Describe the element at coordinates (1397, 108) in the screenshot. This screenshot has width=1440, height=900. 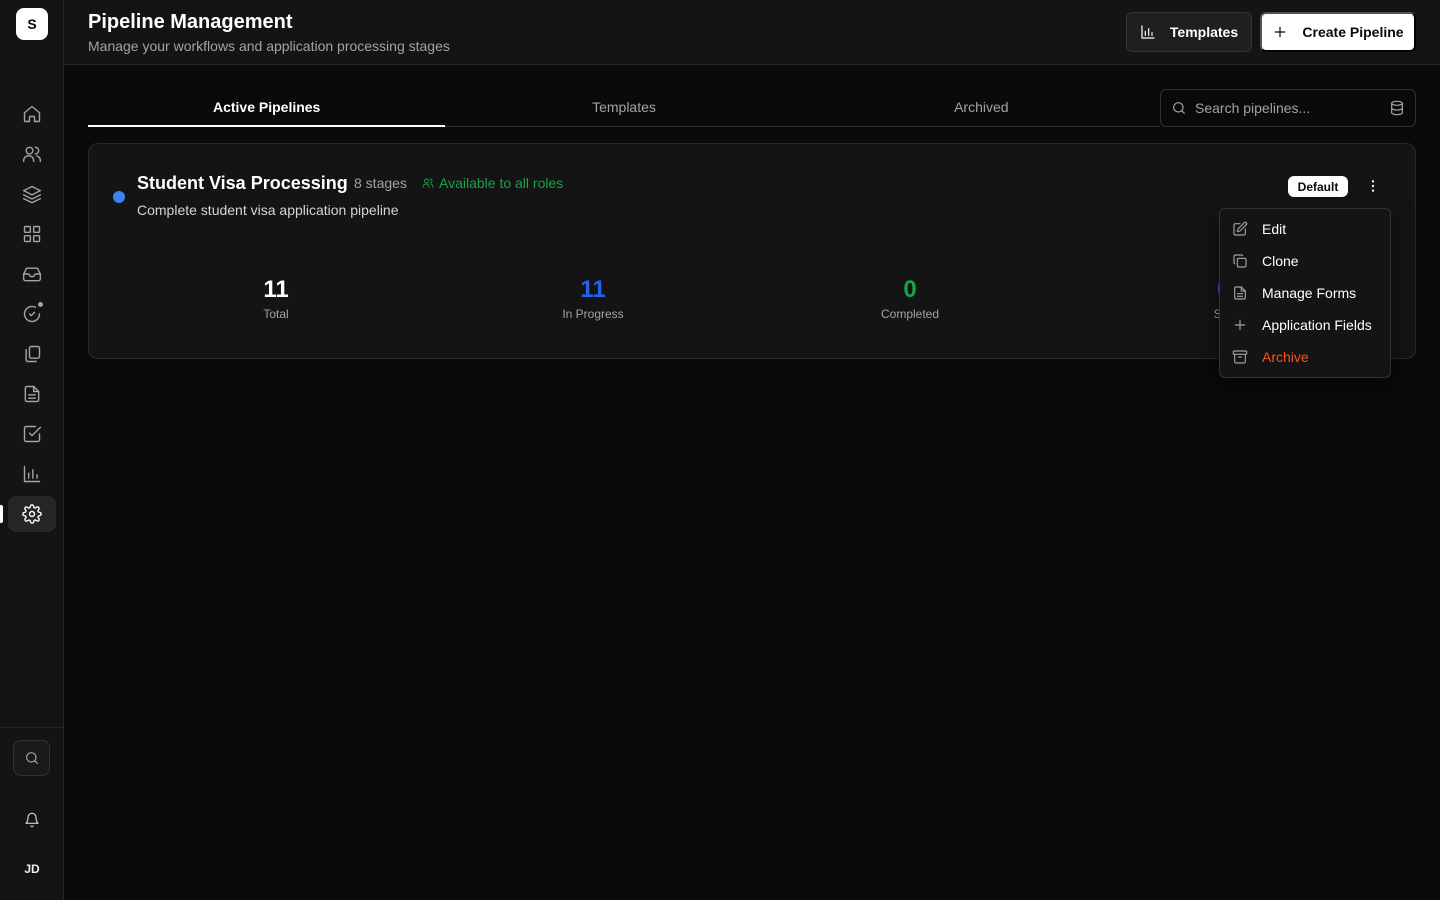
I see `database-icon` at that location.